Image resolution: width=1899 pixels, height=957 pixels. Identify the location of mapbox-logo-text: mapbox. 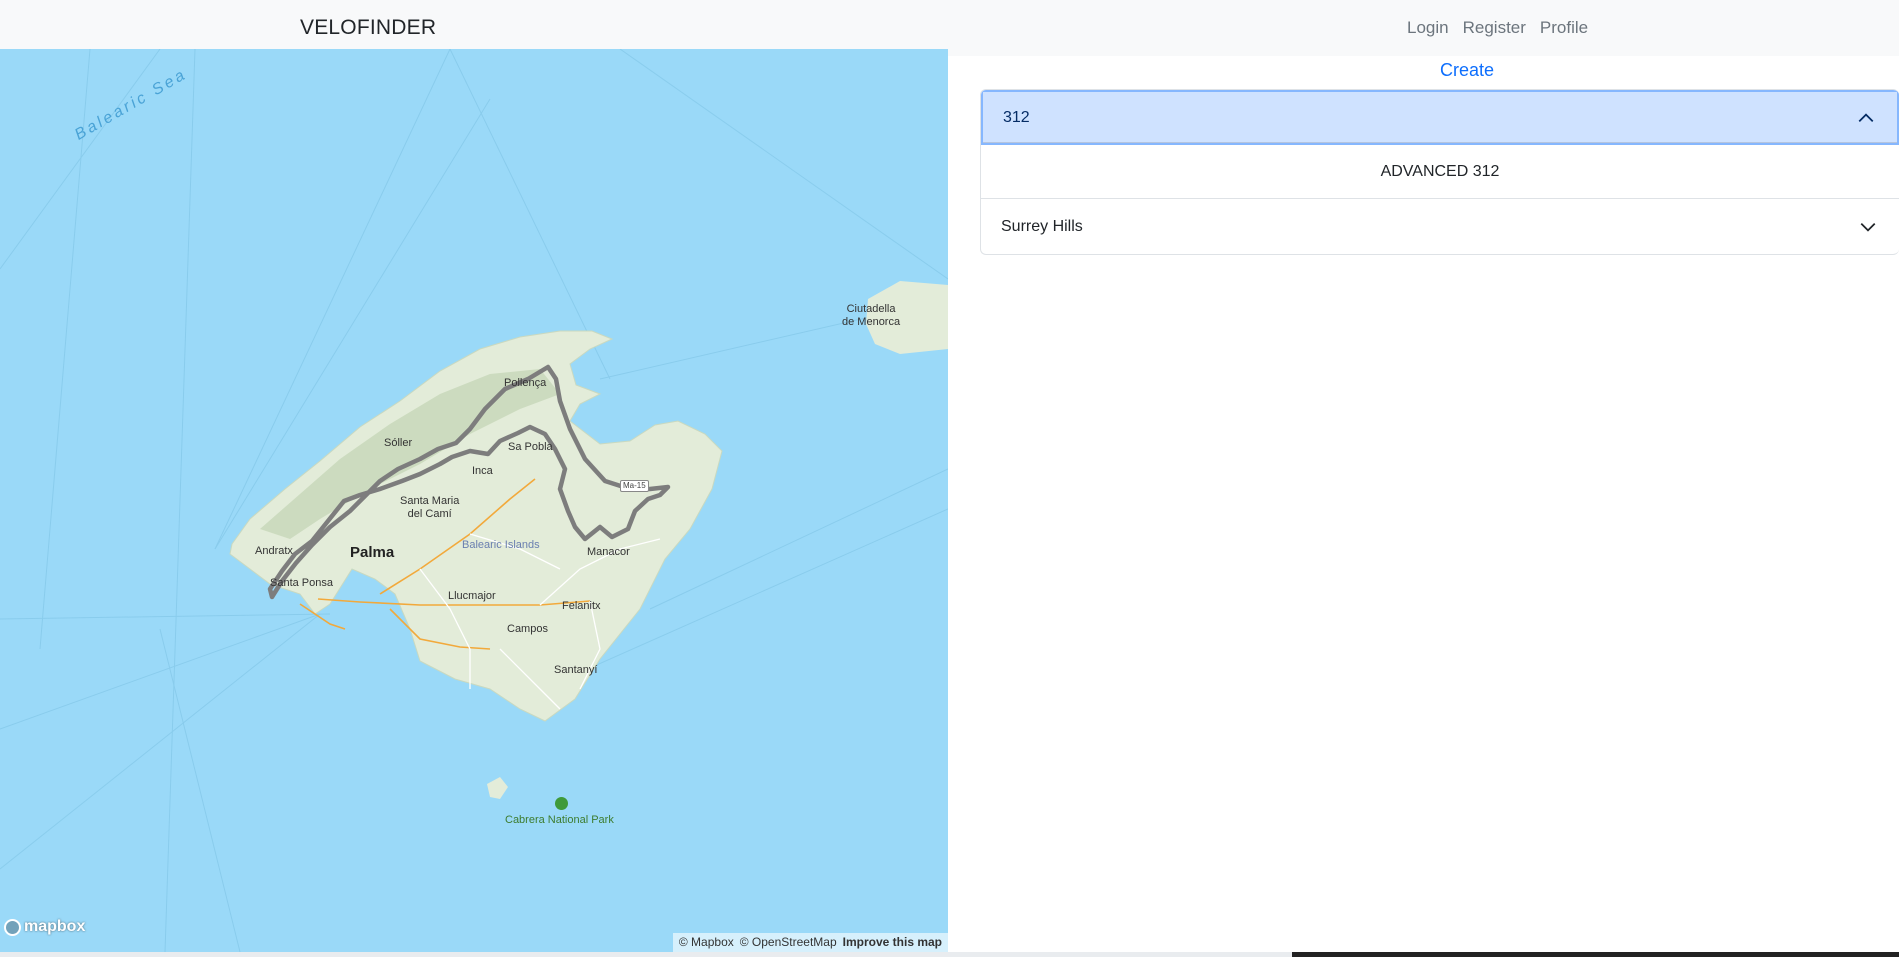
(55, 926).